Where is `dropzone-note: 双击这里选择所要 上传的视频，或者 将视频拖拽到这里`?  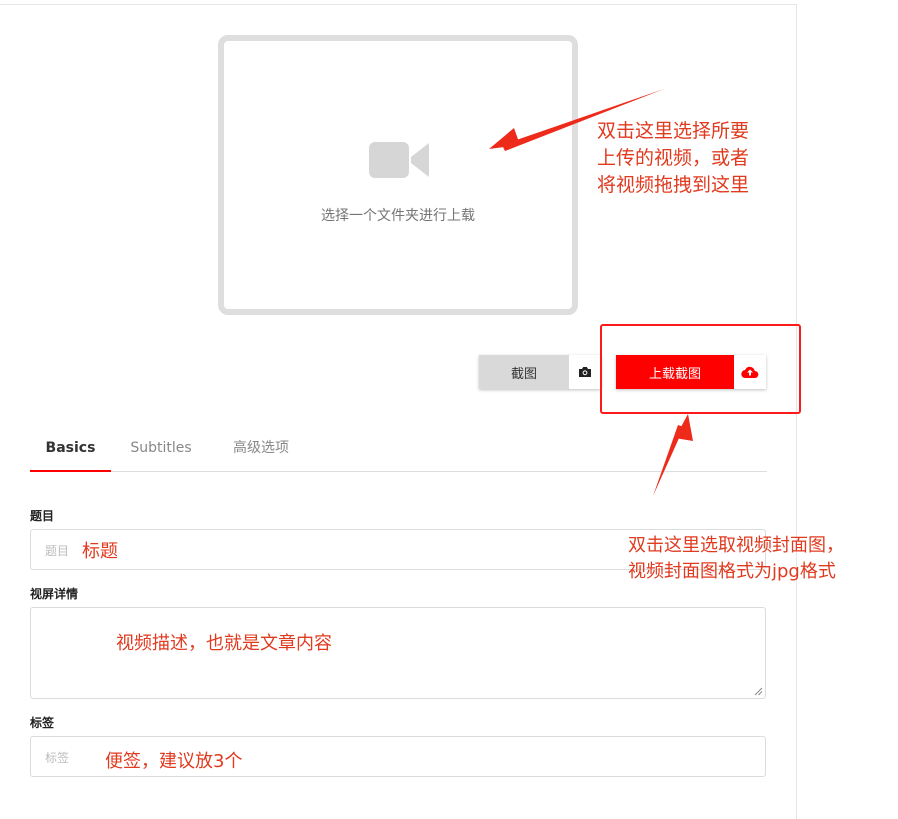 dropzone-note: 双击这里选择所要 上传的视频，或者 将视频拖拽到这里 is located at coordinates (673, 158).